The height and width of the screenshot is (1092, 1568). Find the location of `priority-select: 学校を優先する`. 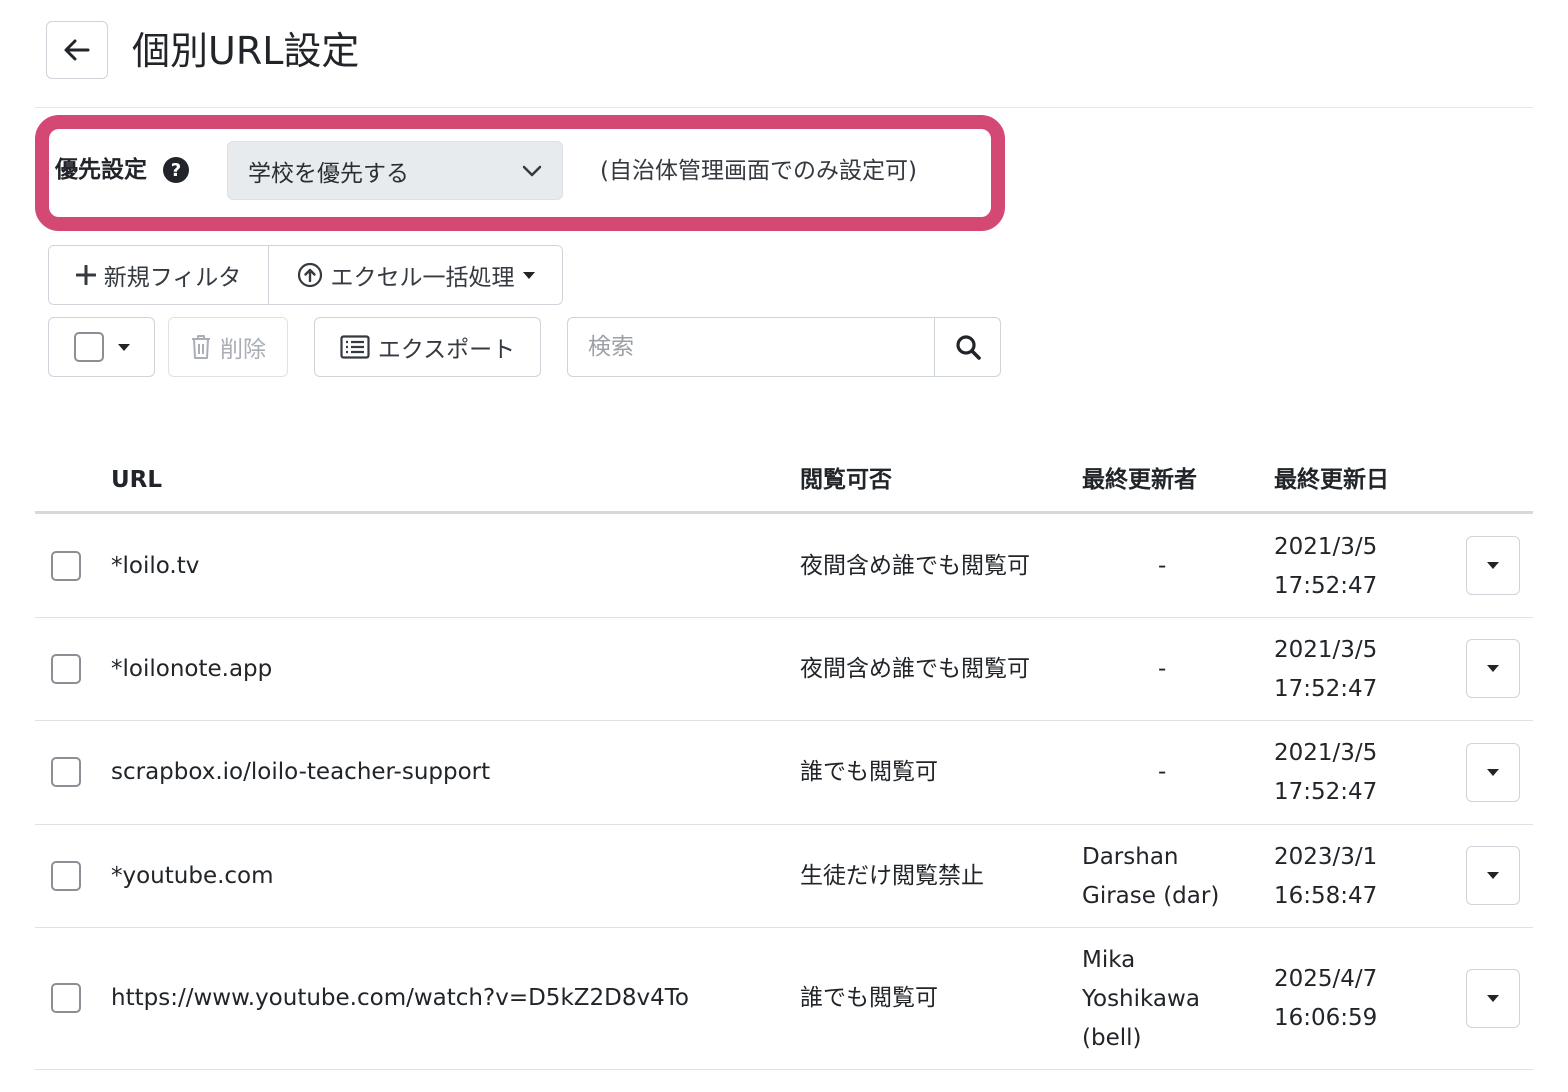

priority-select: 学校を優先する is located at coordinates (395, 170).